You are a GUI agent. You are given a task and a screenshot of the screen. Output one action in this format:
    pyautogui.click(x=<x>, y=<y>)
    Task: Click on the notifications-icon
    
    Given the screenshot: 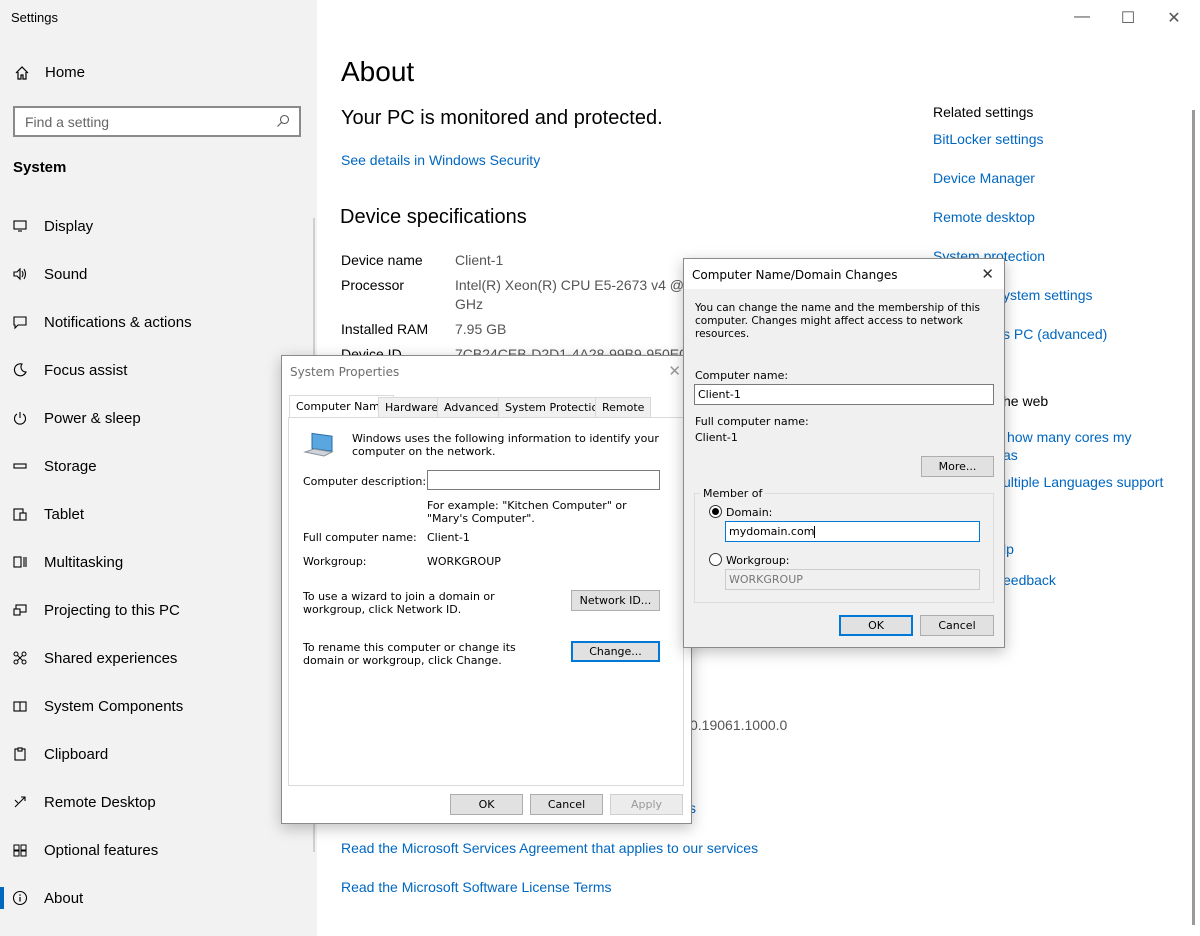 What is the action you would take?
    pyautogui.click(x=22, y=322)
    